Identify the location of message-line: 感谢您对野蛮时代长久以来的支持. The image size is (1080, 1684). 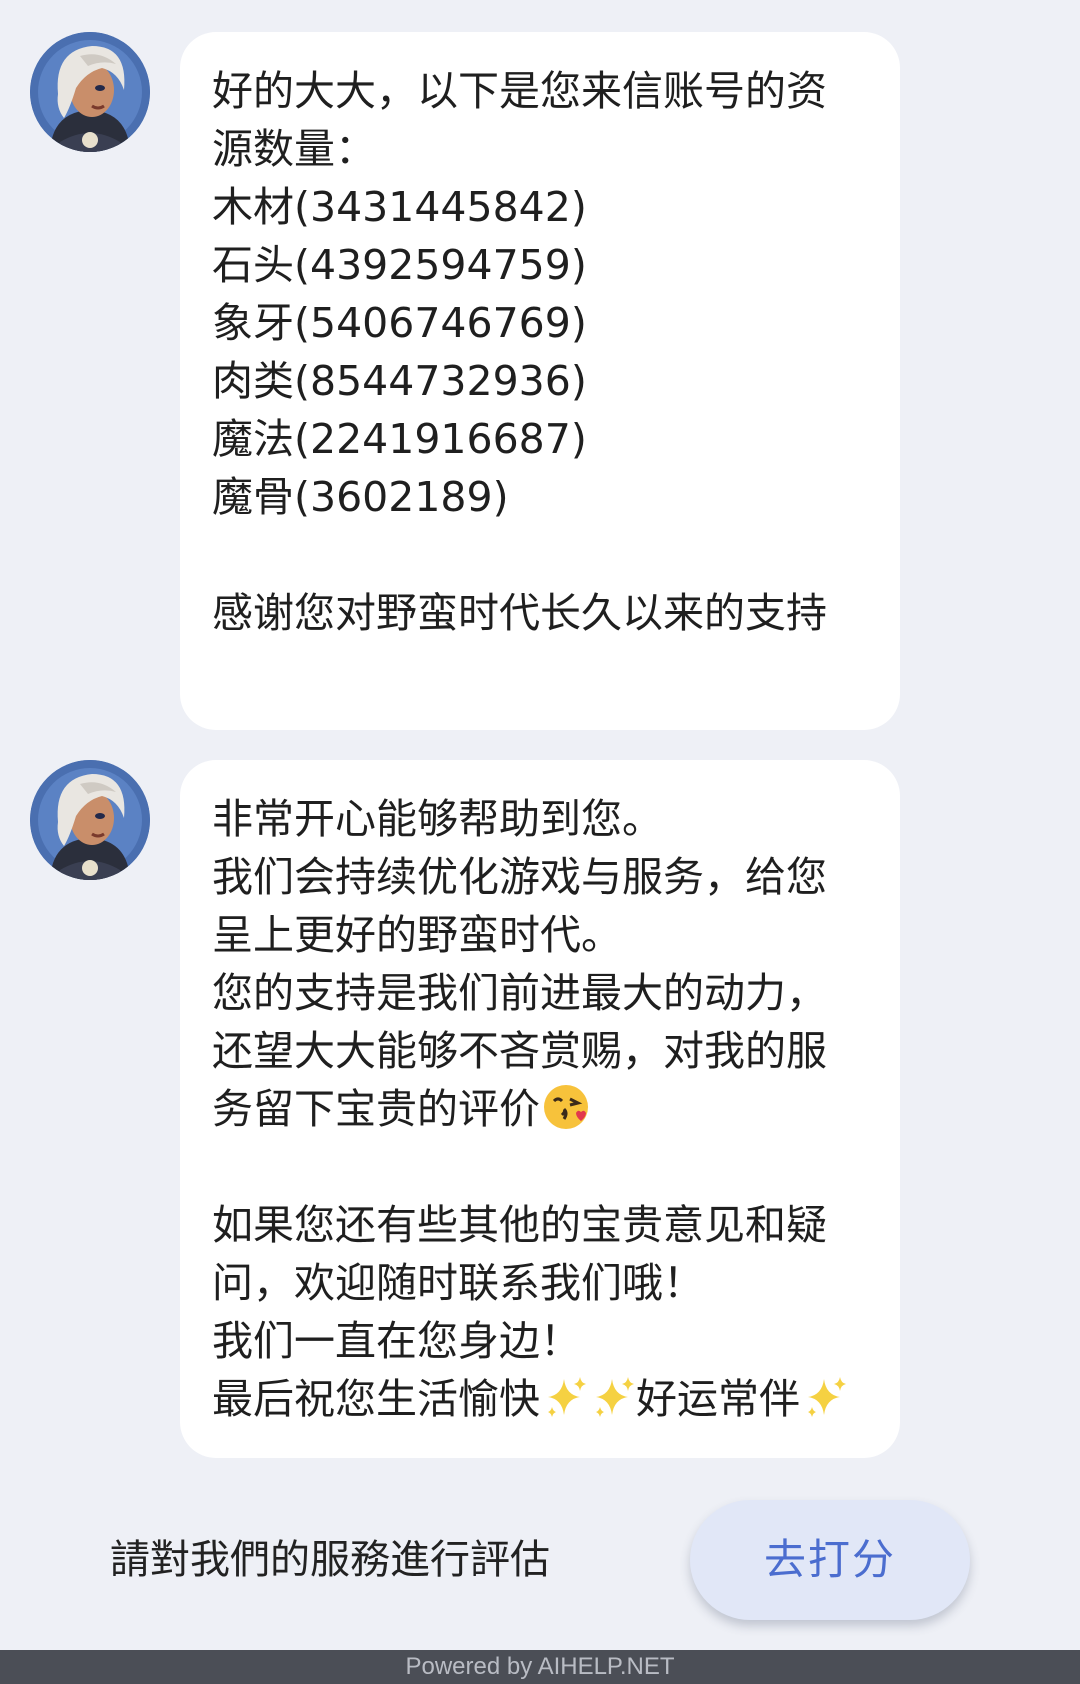
(519, 613).